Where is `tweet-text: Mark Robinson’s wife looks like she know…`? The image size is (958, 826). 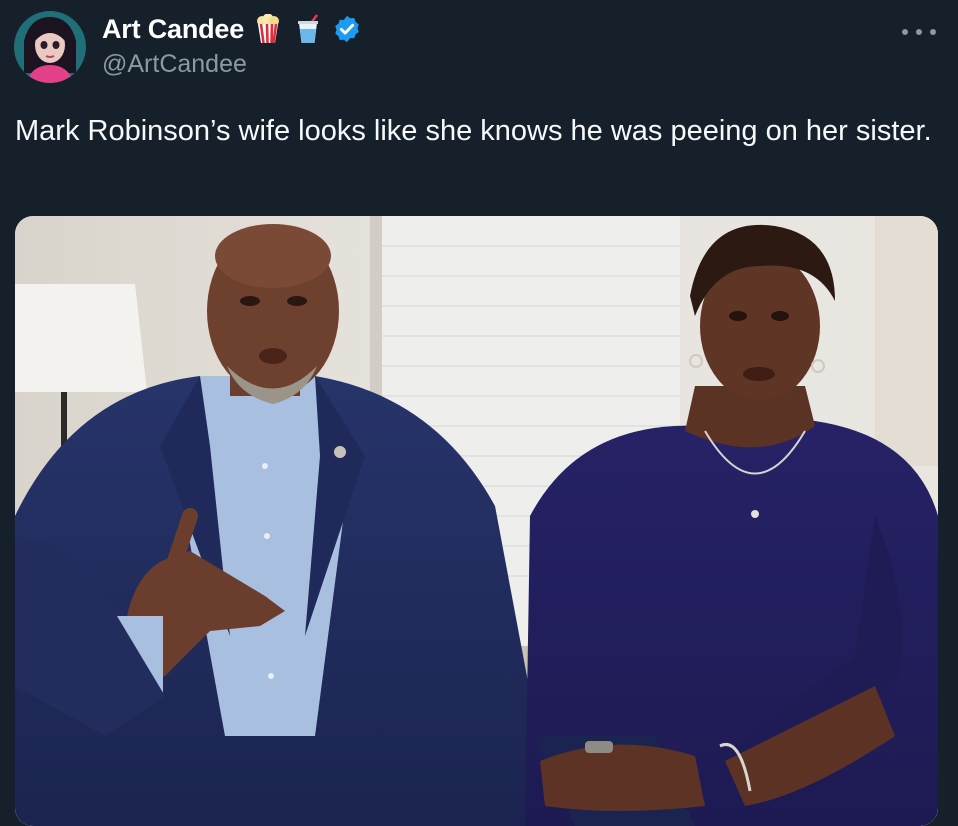
tweet-text: Mark Robinson’s wife looks like she know… is located at coordinates (473, 131).